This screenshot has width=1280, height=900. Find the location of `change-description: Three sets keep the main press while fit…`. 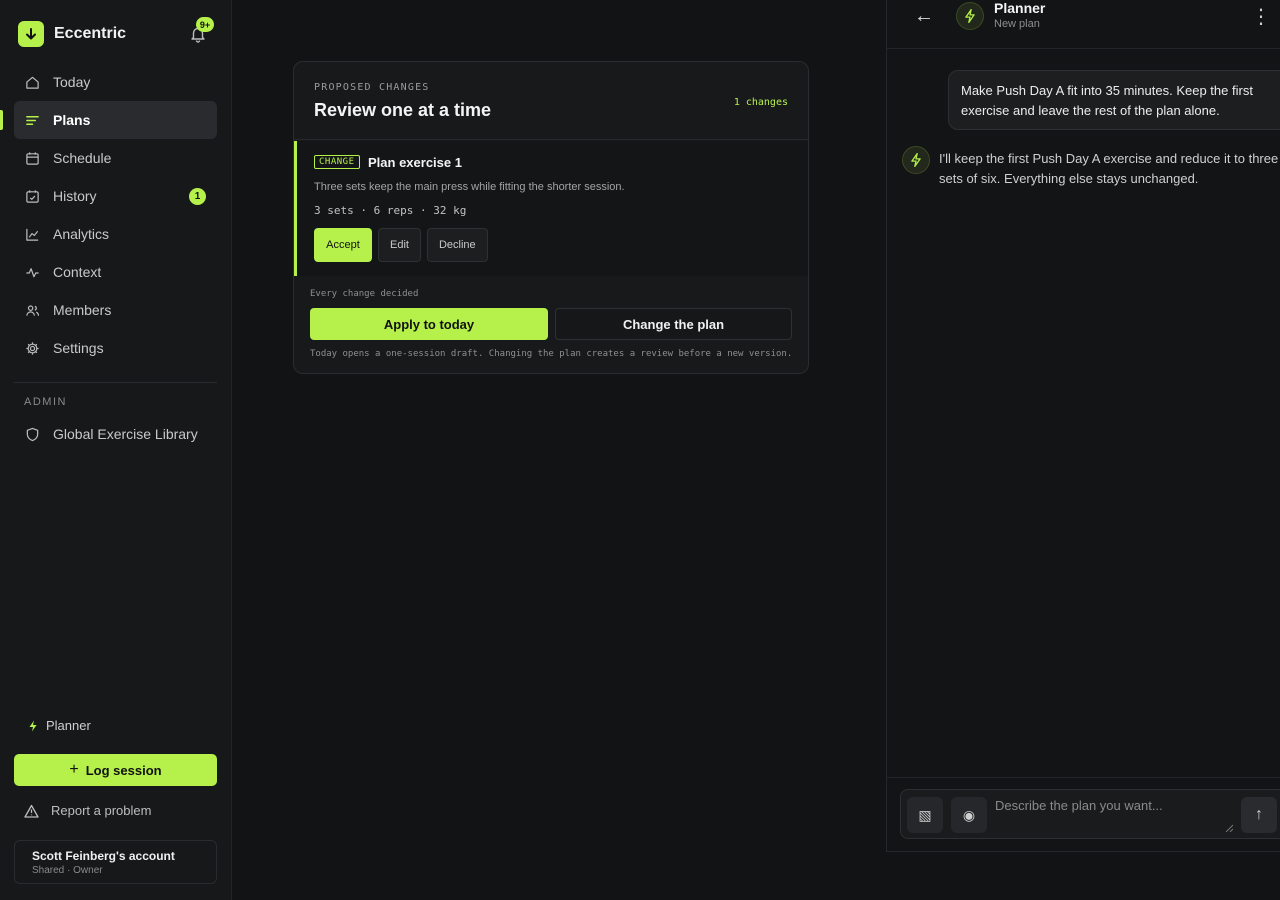

change-description: Three sets keep the main press while fit… is located at coordinates (469, 187).